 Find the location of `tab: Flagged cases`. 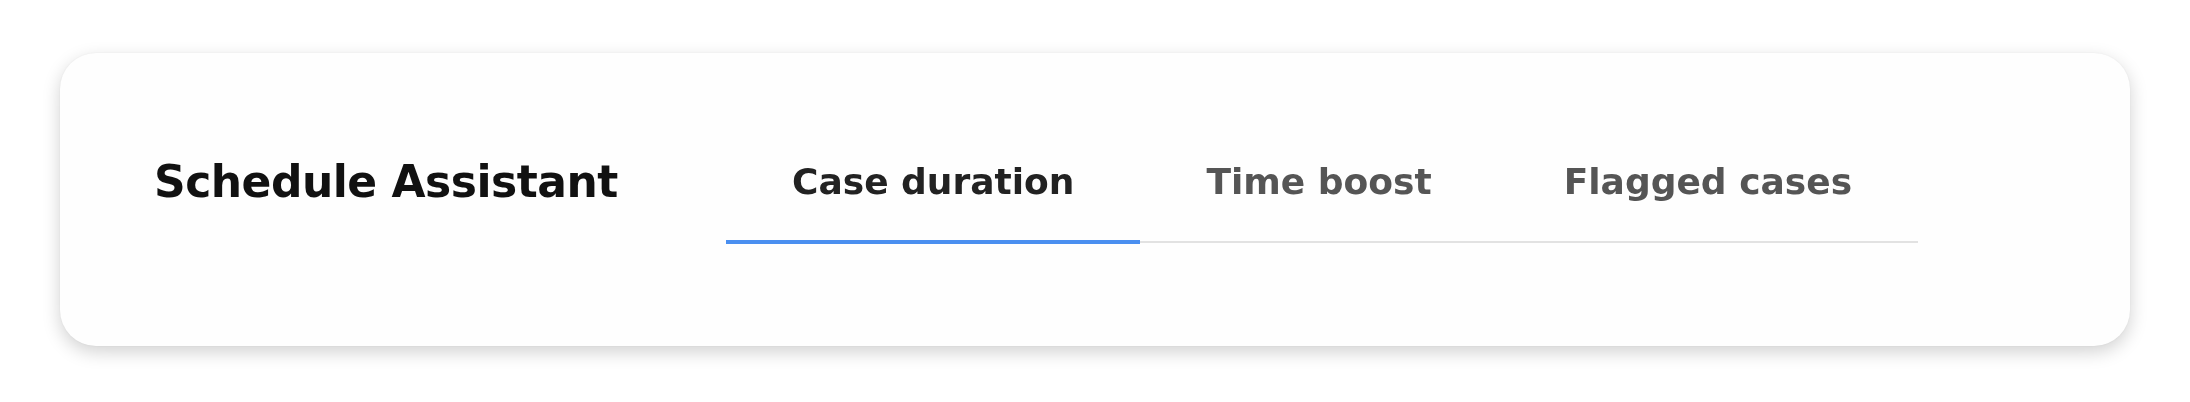

tab: Flagged cases is located at coordinates (1708, 148).